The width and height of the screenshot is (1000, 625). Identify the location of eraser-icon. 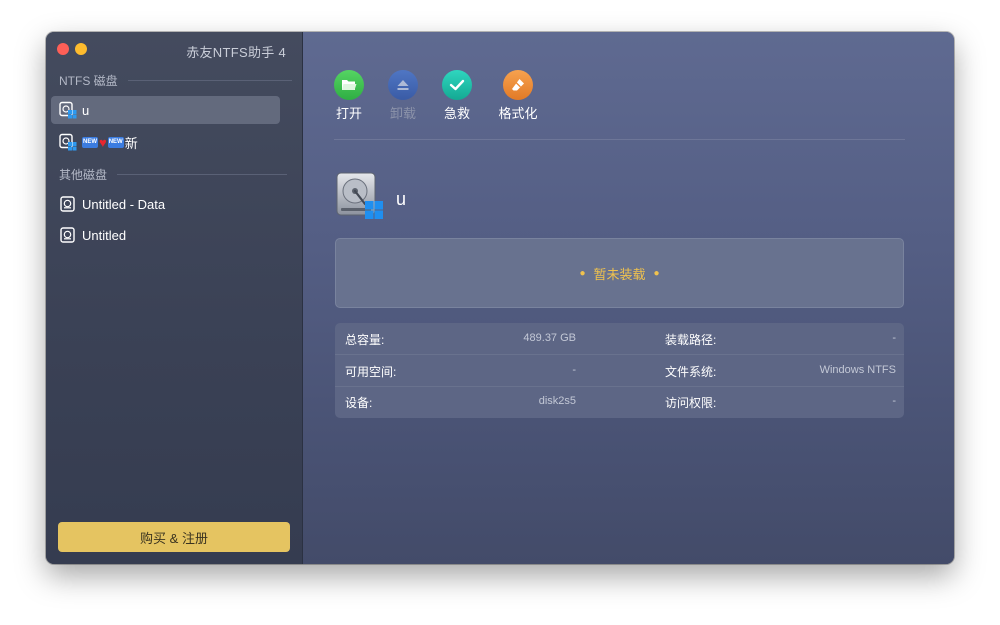
(518, 85).